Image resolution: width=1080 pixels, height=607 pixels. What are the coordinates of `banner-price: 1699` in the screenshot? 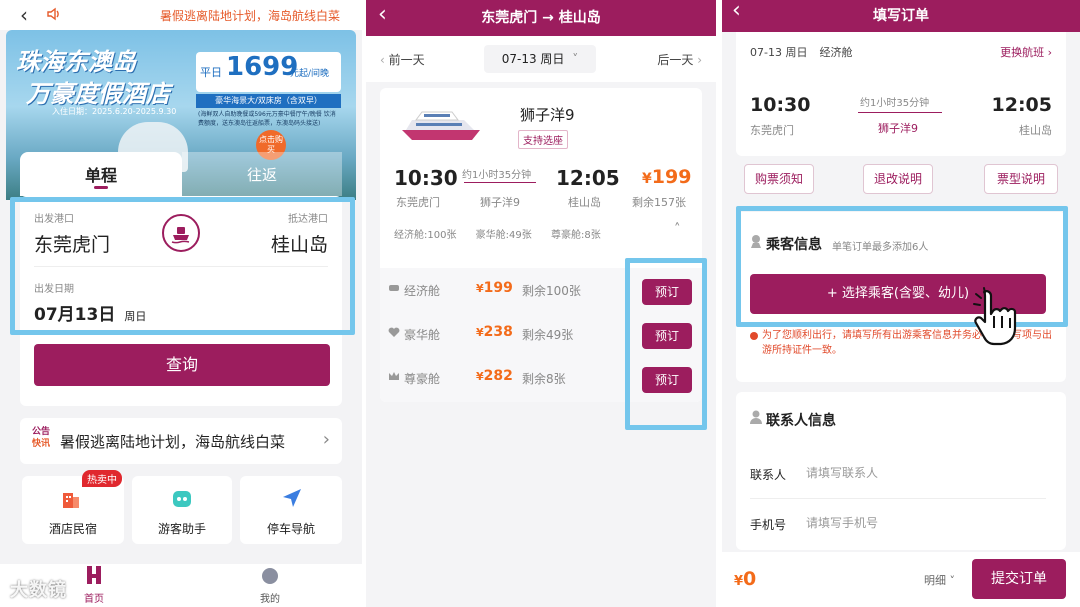 It's located at (262, 67).